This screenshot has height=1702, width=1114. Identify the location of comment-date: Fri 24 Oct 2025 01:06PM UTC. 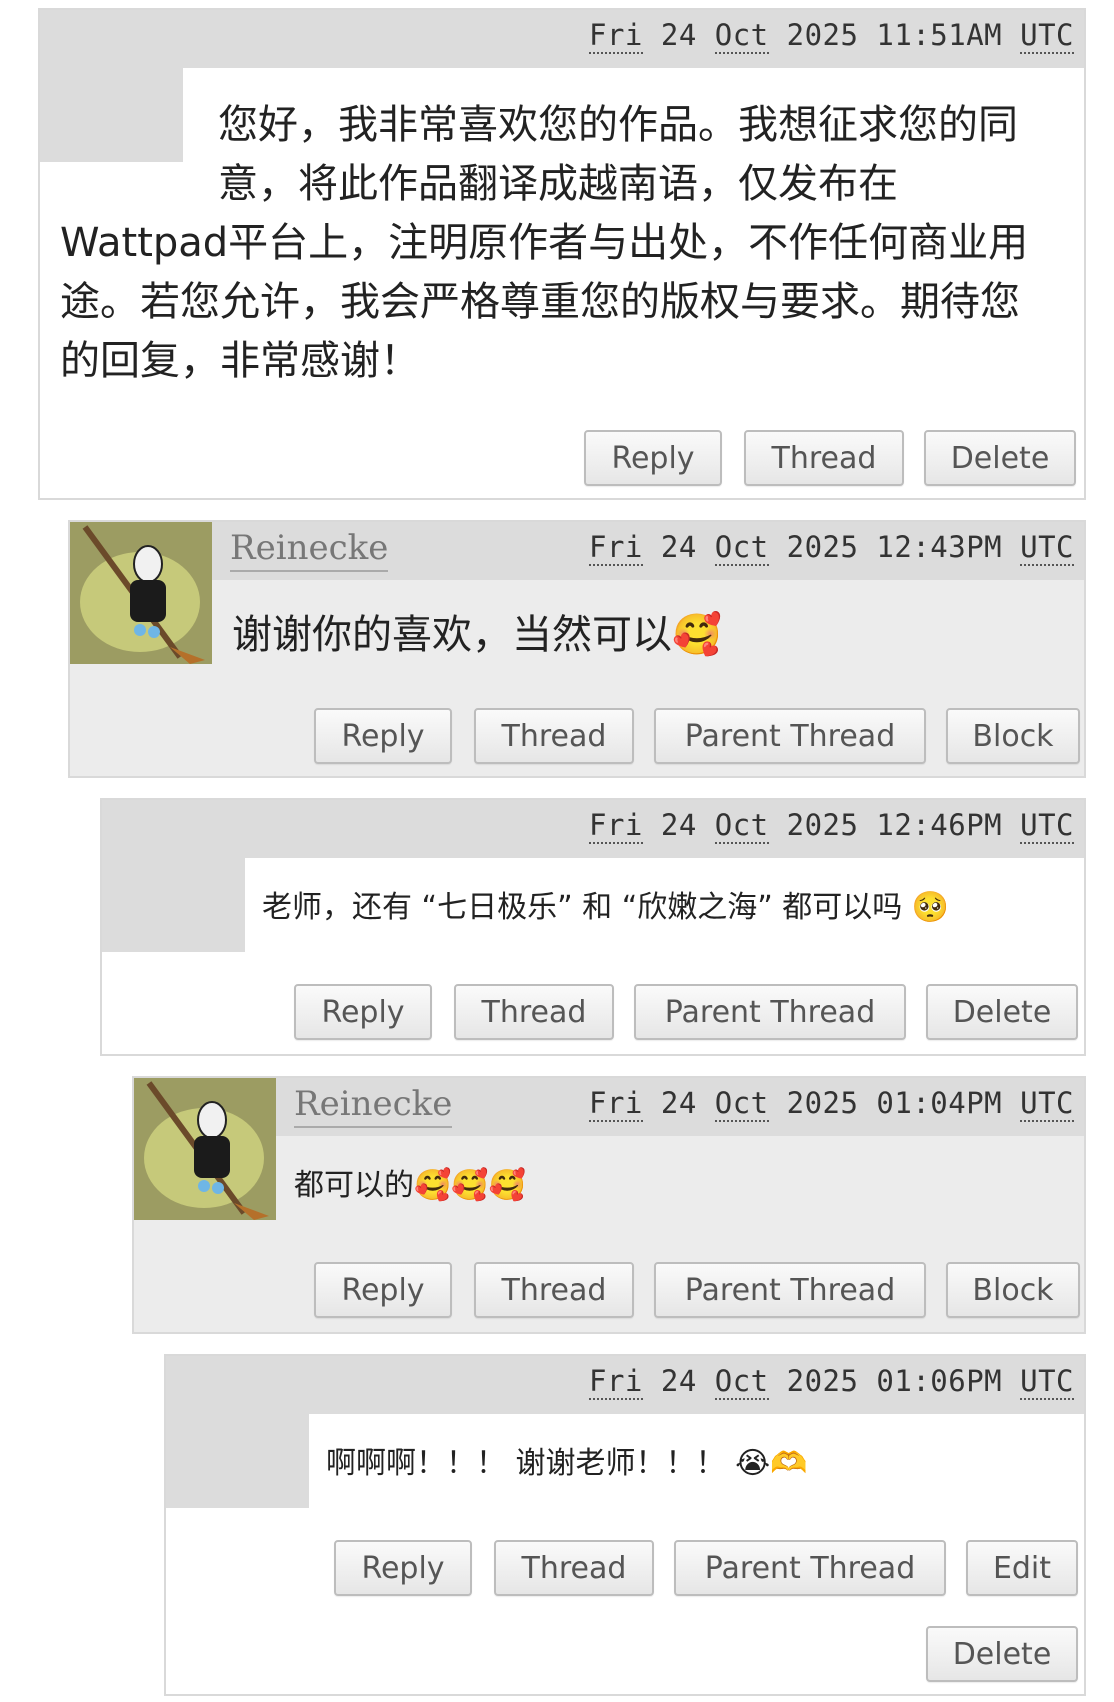
(831, 1382).